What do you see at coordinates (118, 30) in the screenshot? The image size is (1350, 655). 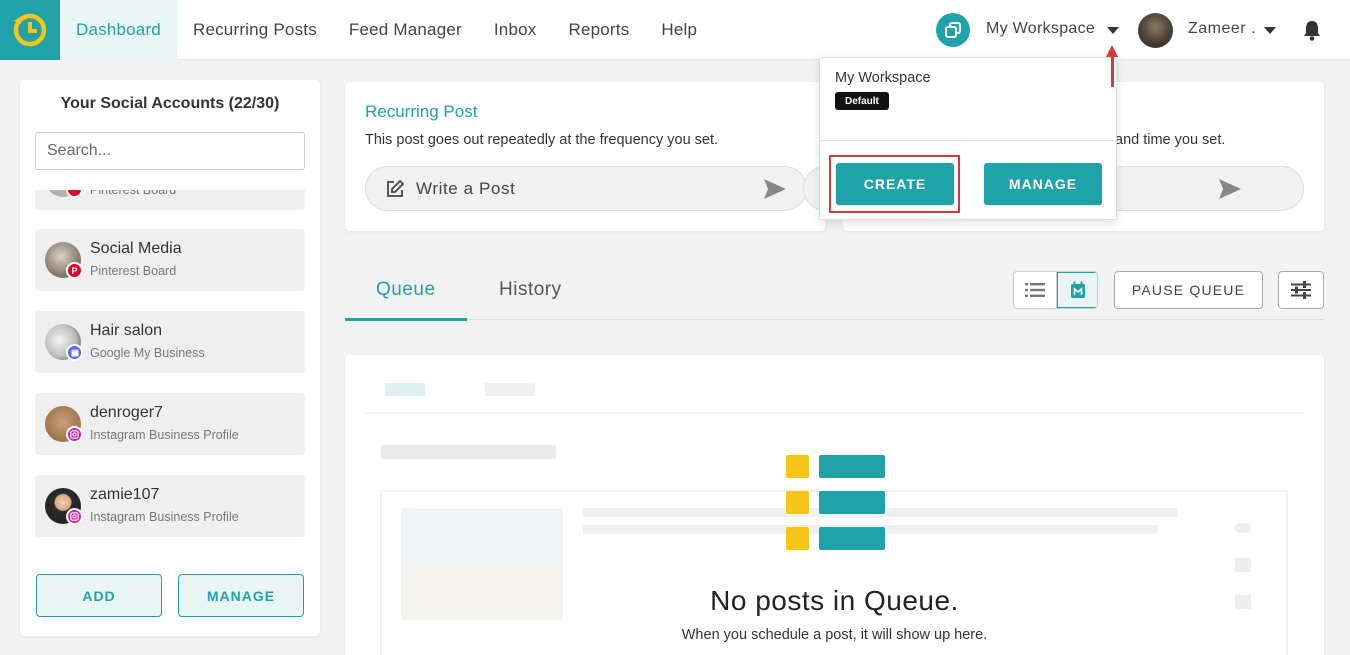 I see `nav-dashboard: Dashboard` at bounding box center [118, 30].